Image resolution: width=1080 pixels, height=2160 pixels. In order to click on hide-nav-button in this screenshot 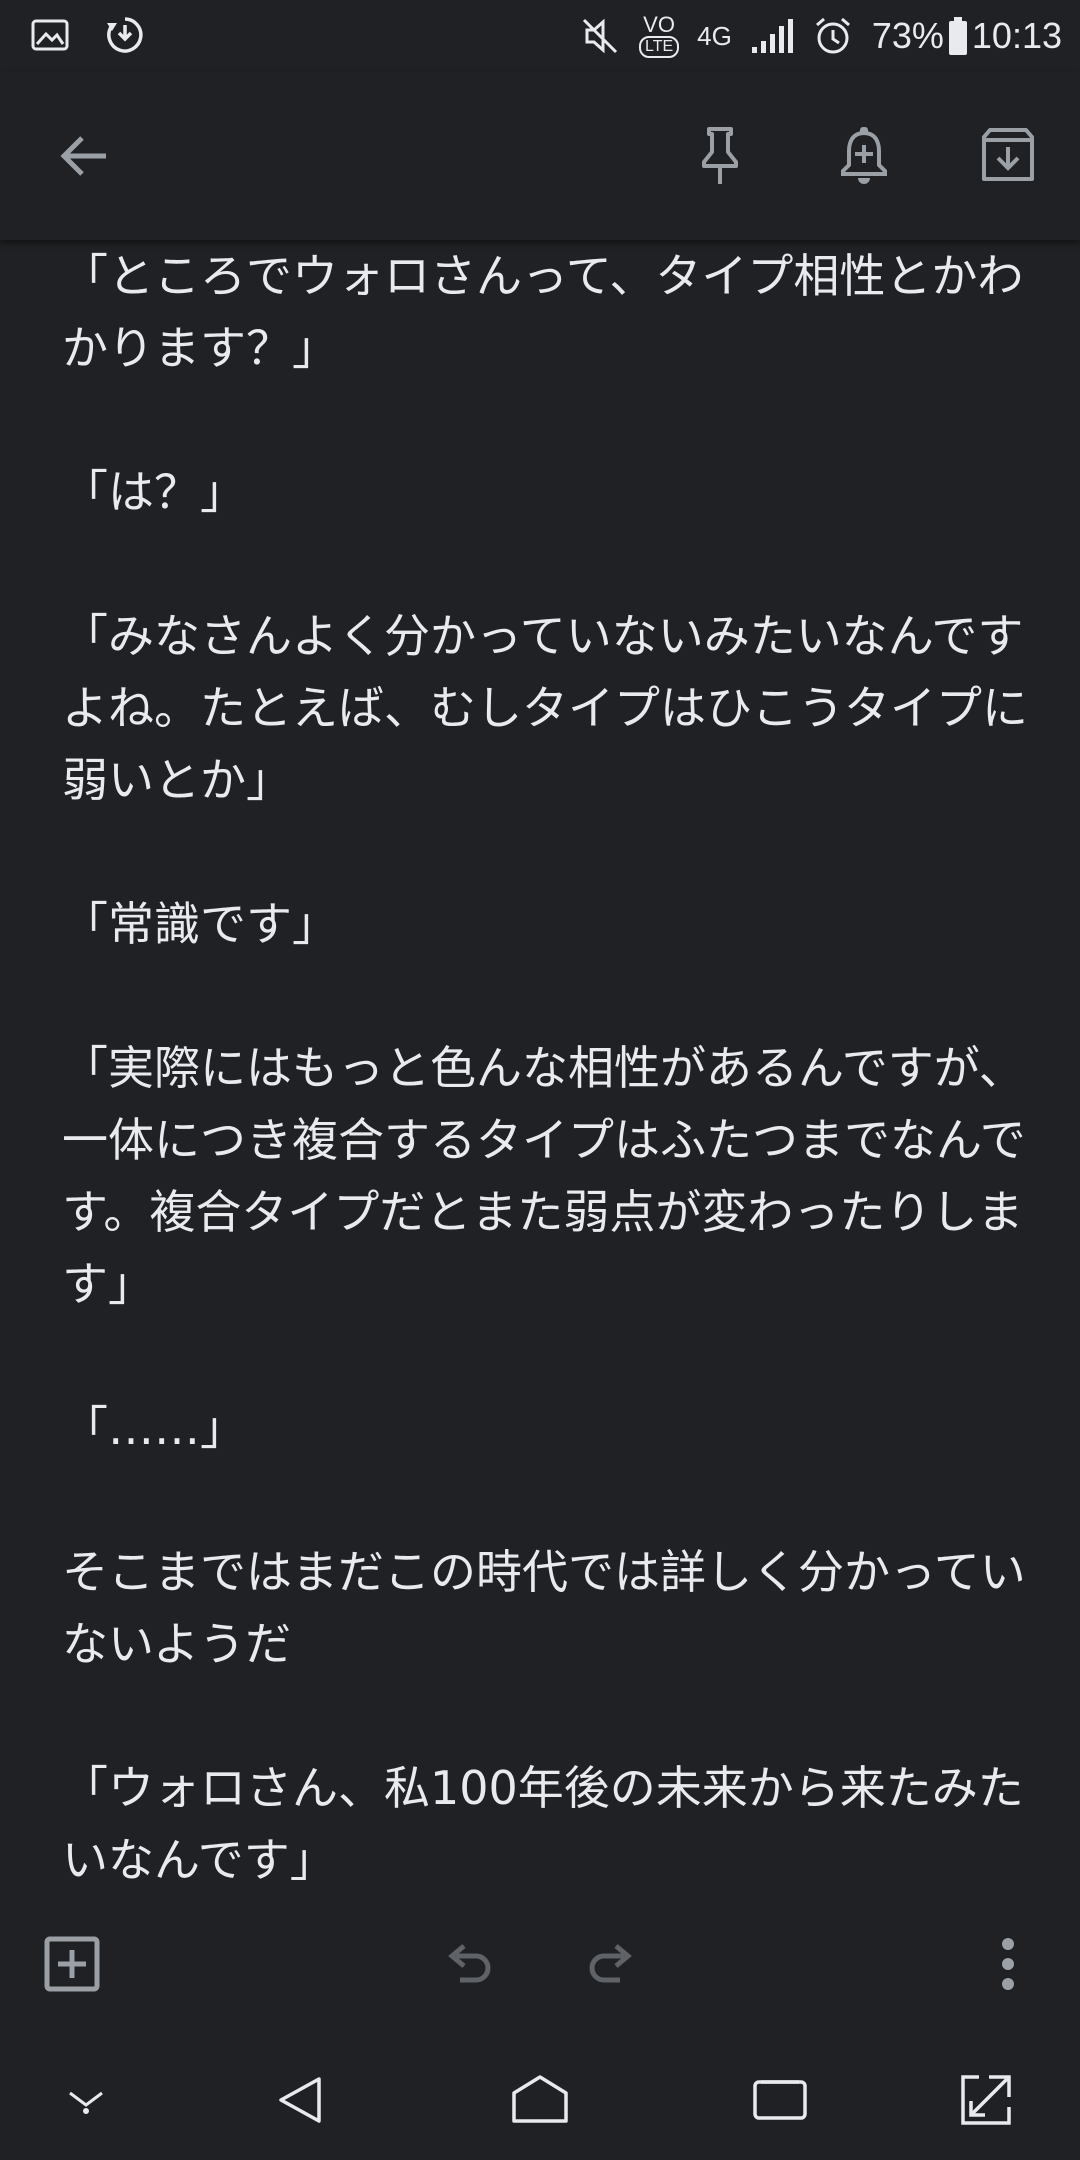, I will do `click(86, 2100)`.